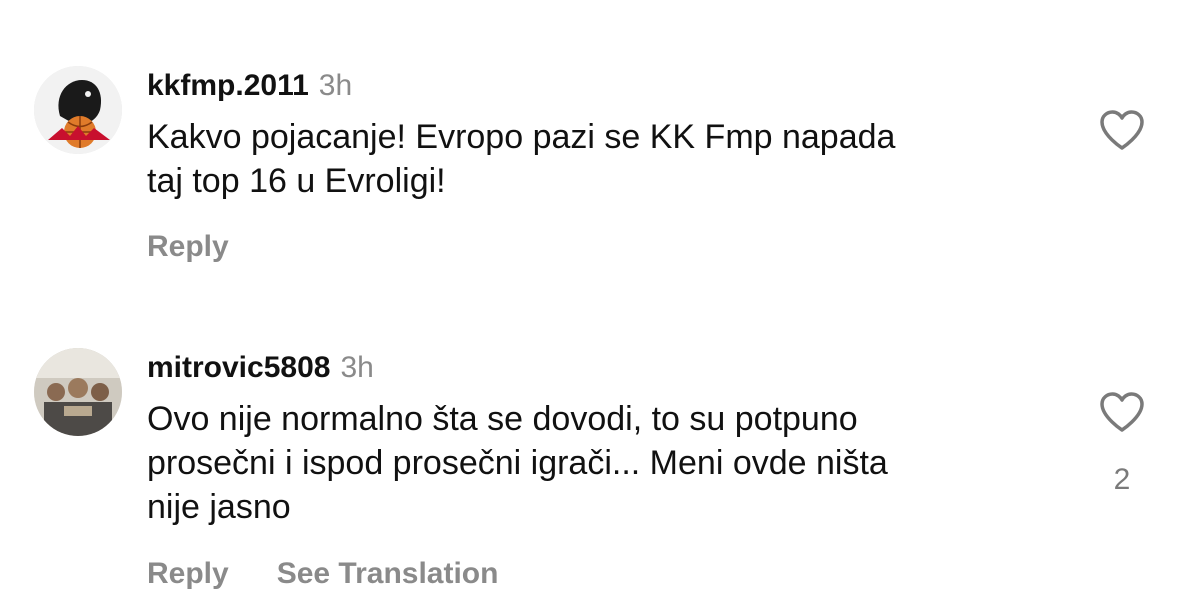 The height and width of the screenshot is (600, 1200). I want to click on comment-header: kkfmp.2011 3h, so click(249, 86).